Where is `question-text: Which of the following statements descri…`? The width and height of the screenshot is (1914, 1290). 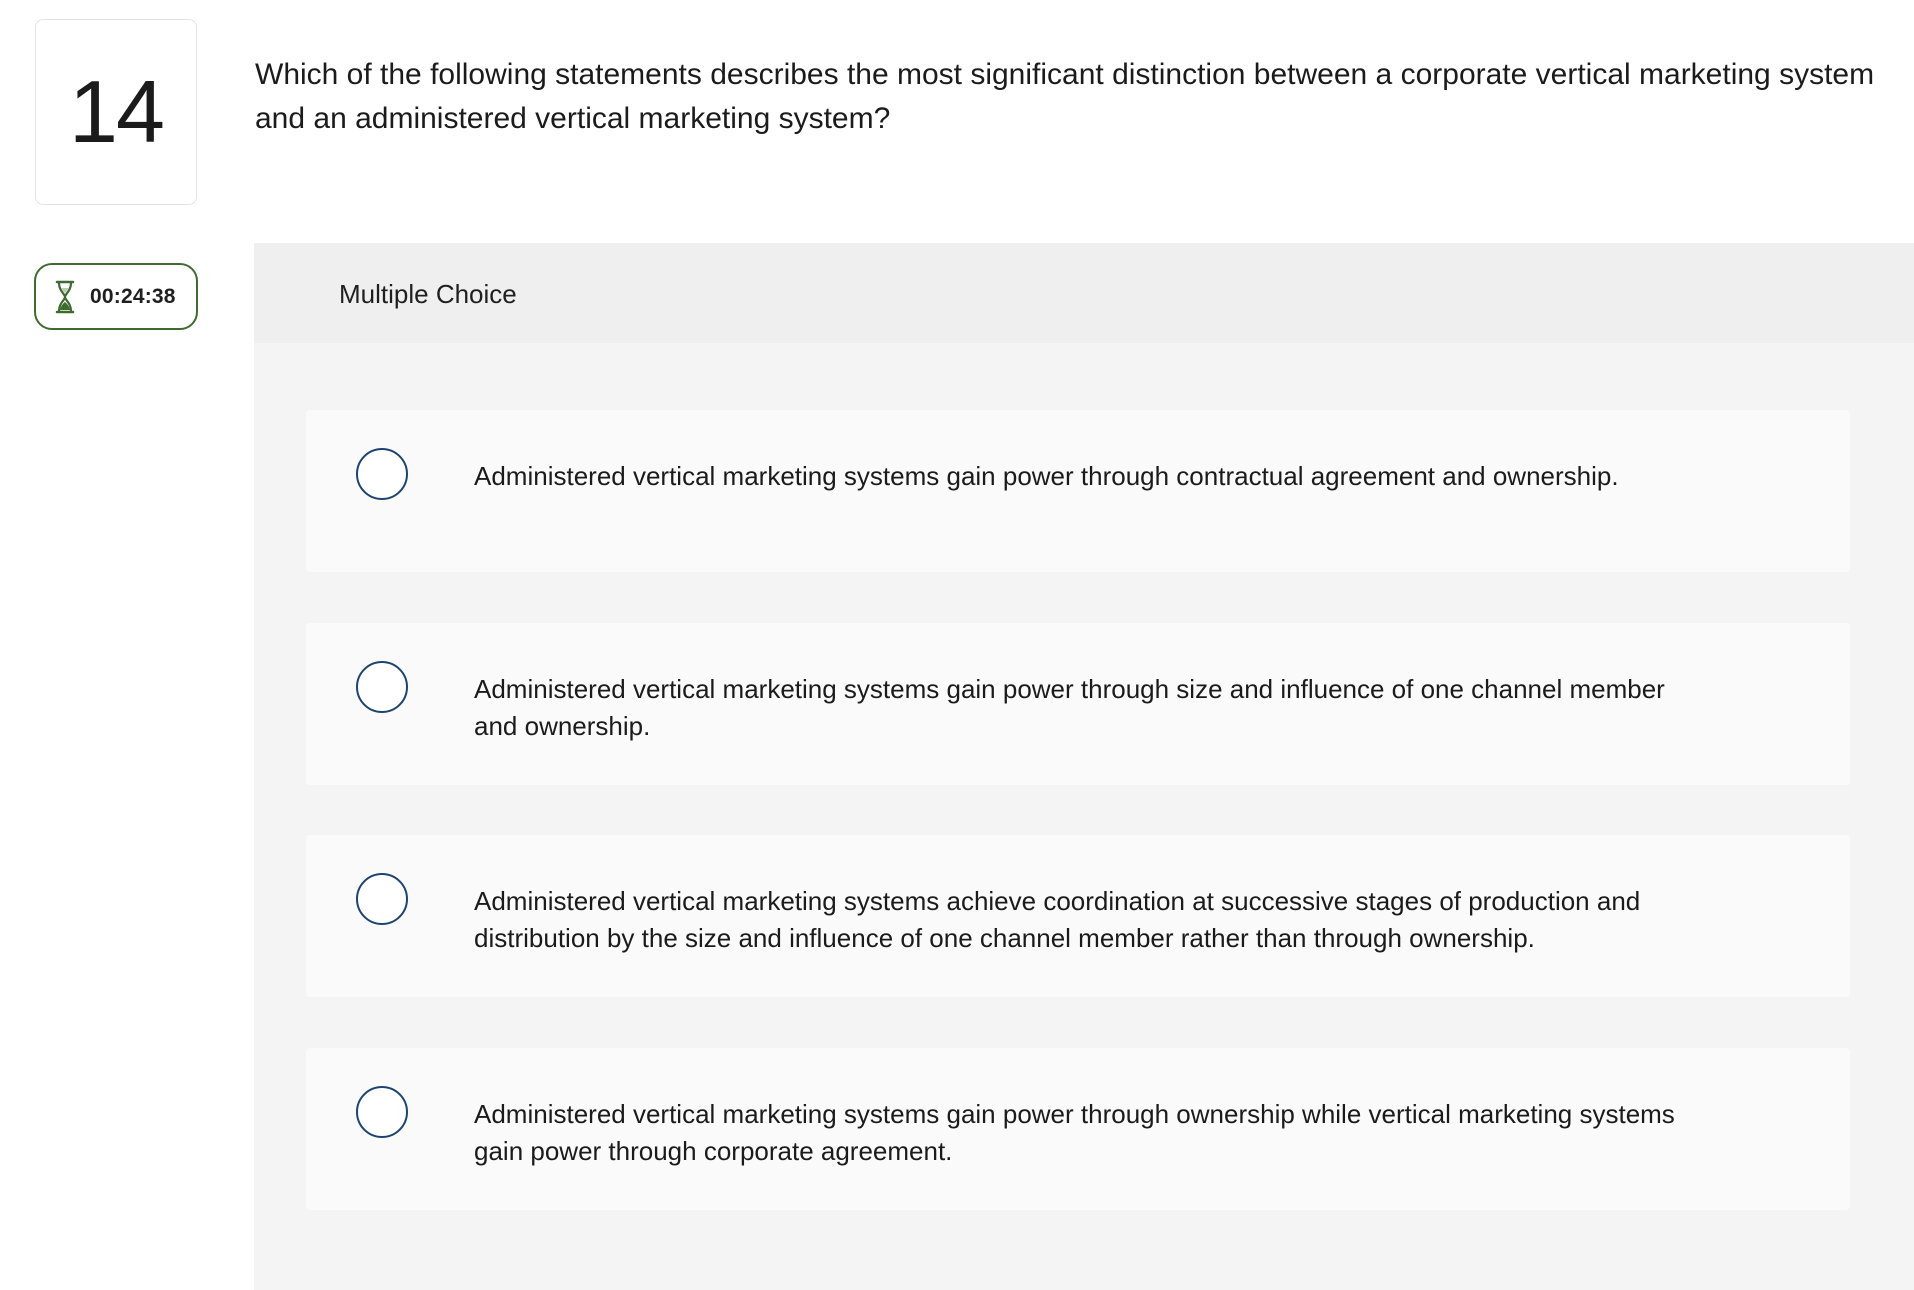 question-text: Which of the following statements descri… is located at coordinates (1065, 96).